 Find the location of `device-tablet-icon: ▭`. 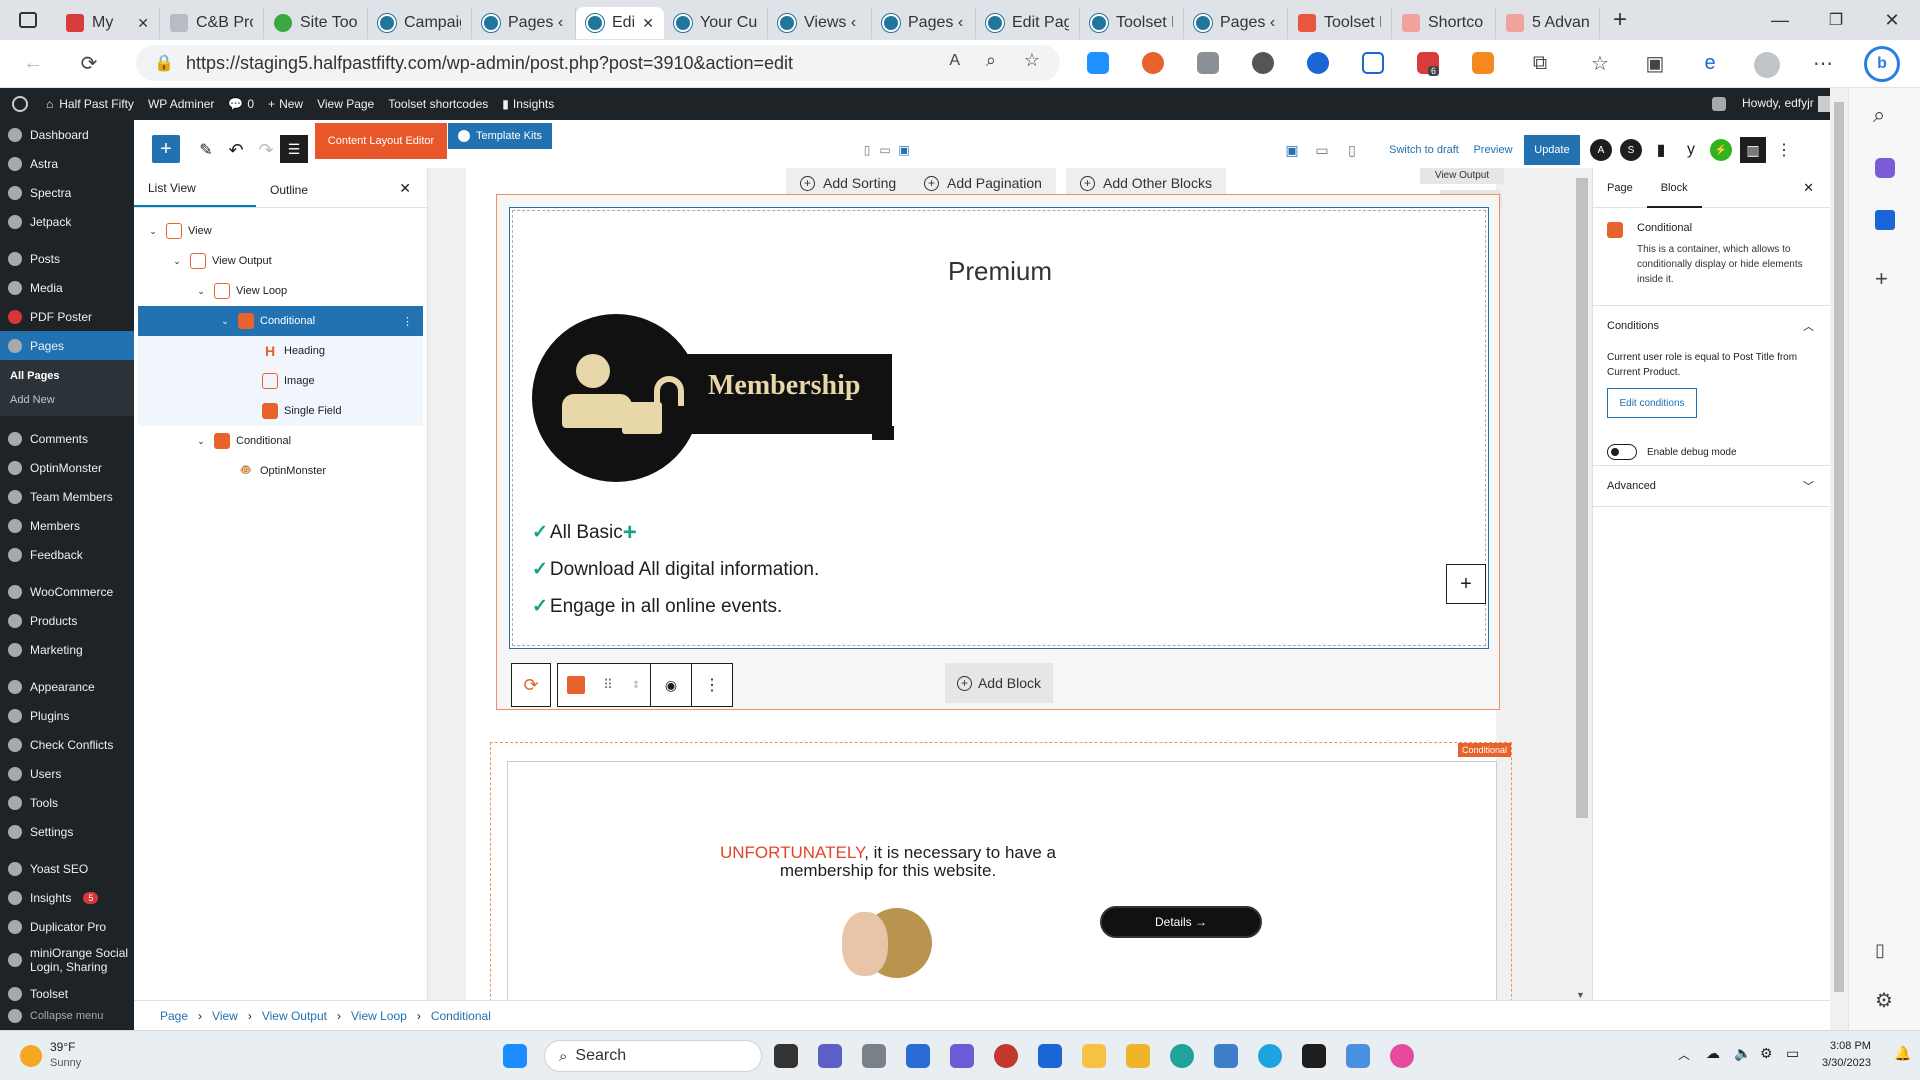

device-tablet-icon: ▭ is located at coordinates (885, 150).